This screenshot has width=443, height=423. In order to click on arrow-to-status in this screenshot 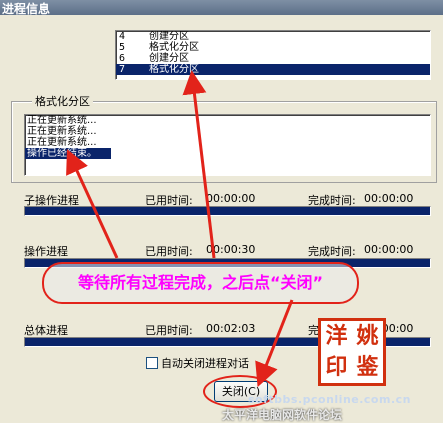, I will do `click(92, 204)`.